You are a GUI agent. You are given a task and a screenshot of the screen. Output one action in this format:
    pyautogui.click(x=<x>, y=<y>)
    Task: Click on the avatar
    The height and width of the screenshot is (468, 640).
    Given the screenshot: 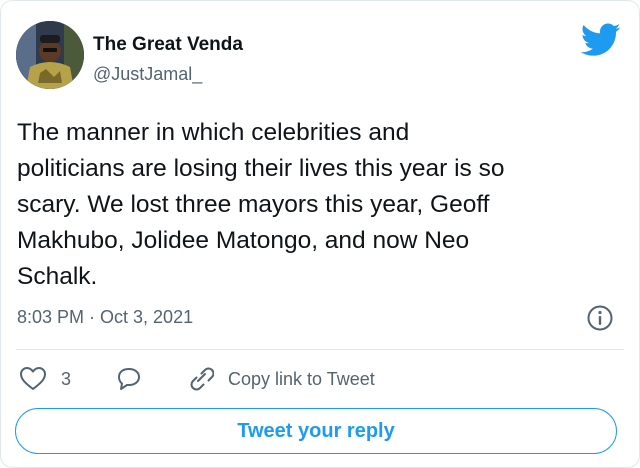 What is the action you would take?
    pyautogui.click(x=50, y=55)
    